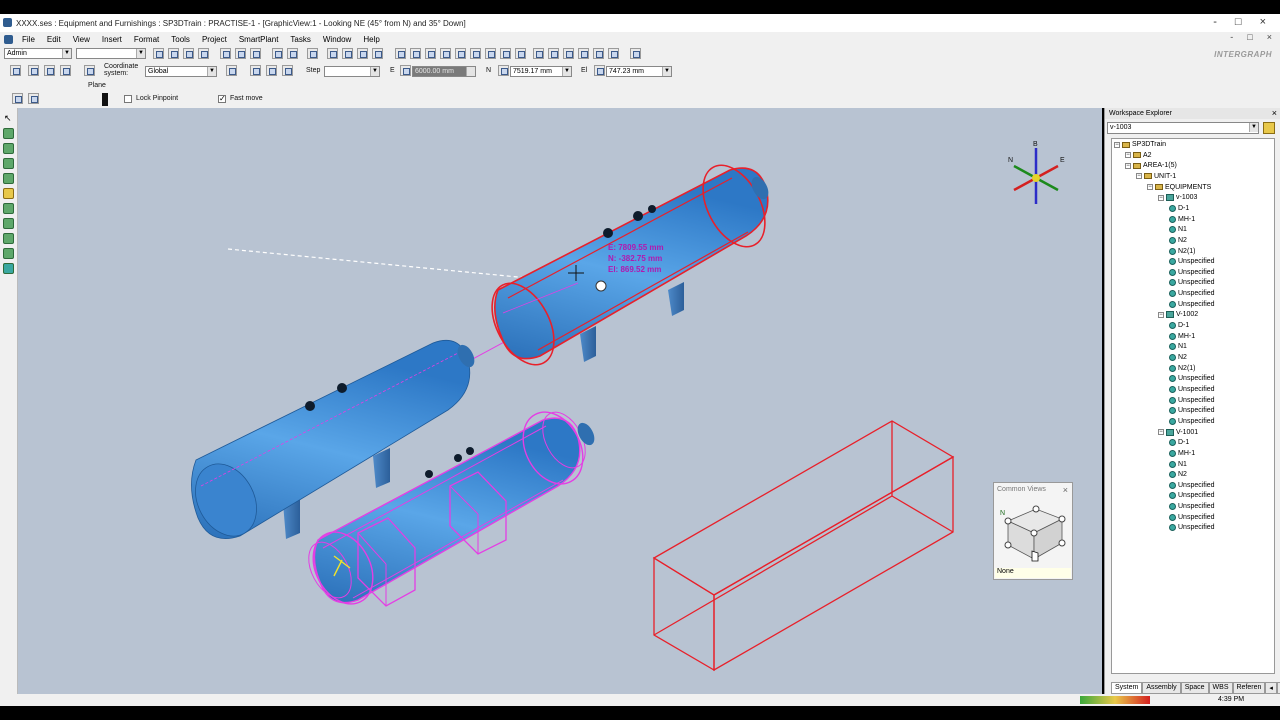 Image resolution: width=1280 pixels, height=720 pixels. What do you see at coordinates (292, 53) in the screenshot?
I see `refresh-icon` at bounding box center [292, 53].